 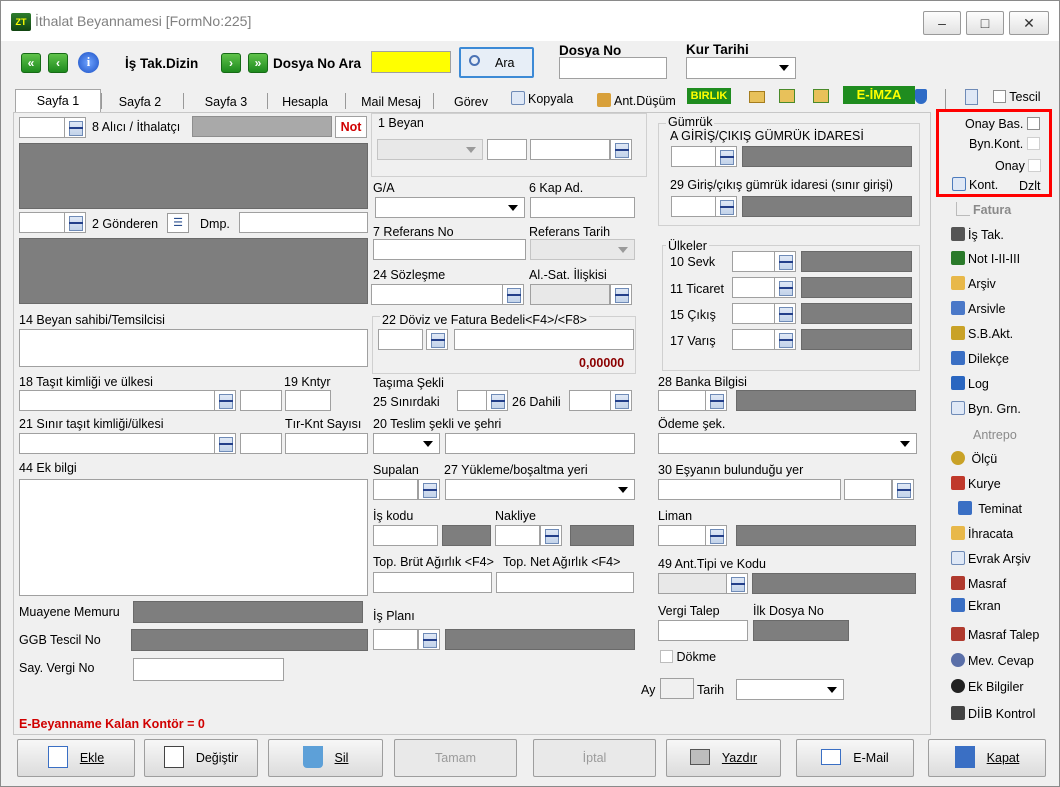 I want to click on ara-button: Ara, so click(x=496, y=62).